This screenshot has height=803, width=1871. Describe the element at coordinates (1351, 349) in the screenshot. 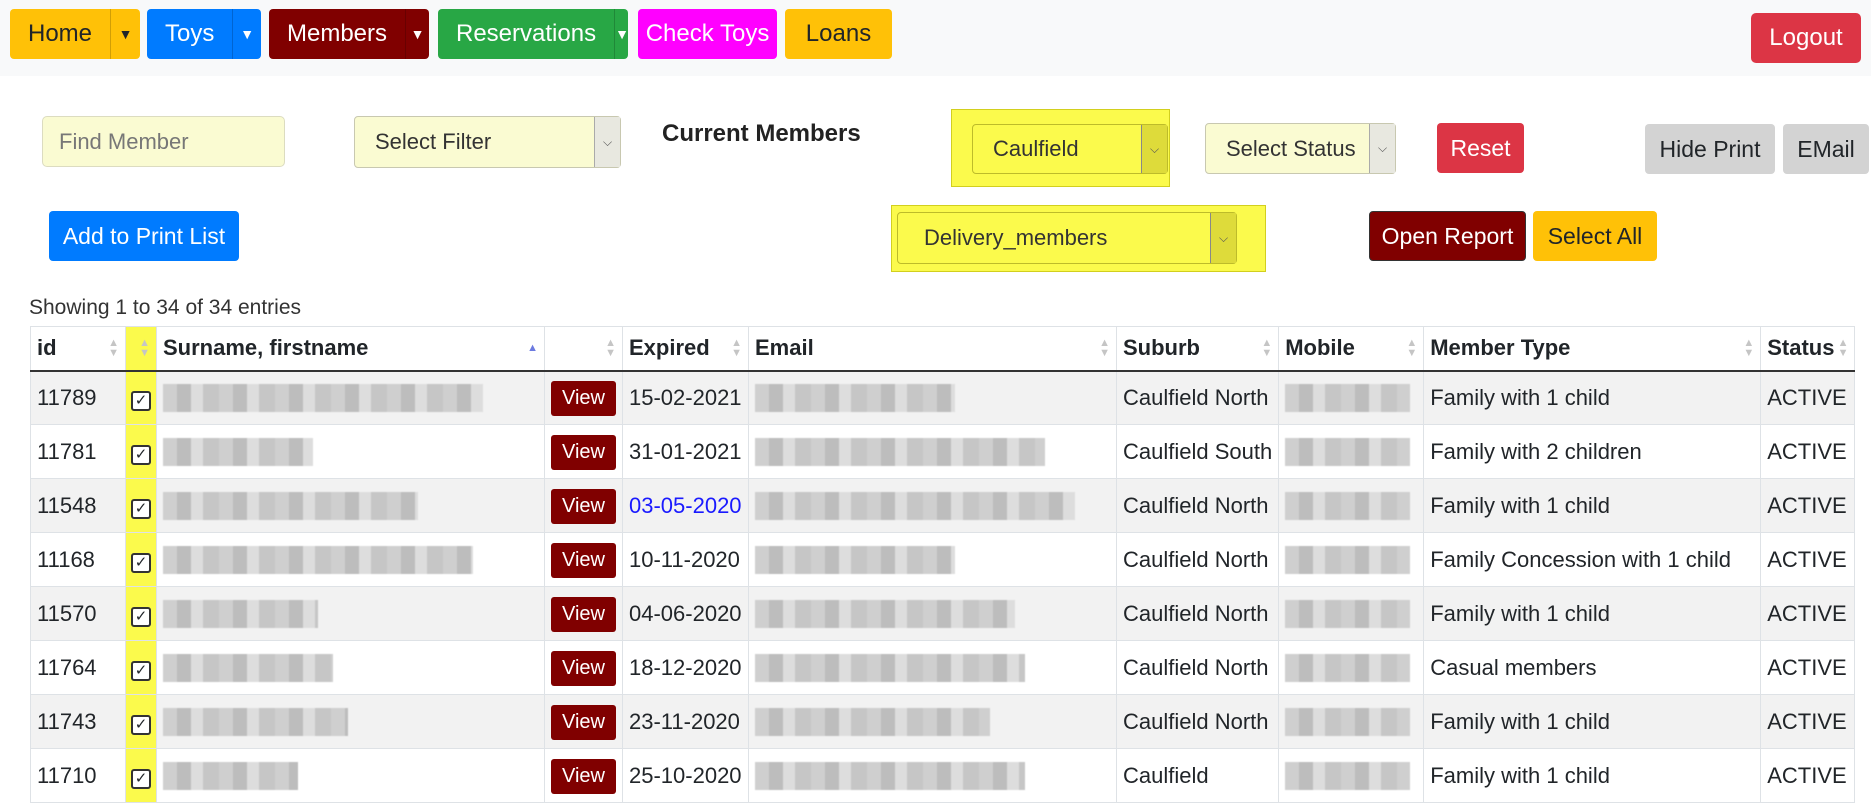

I see `col-header-mobile: Mobile ▲ ▼` at that location.